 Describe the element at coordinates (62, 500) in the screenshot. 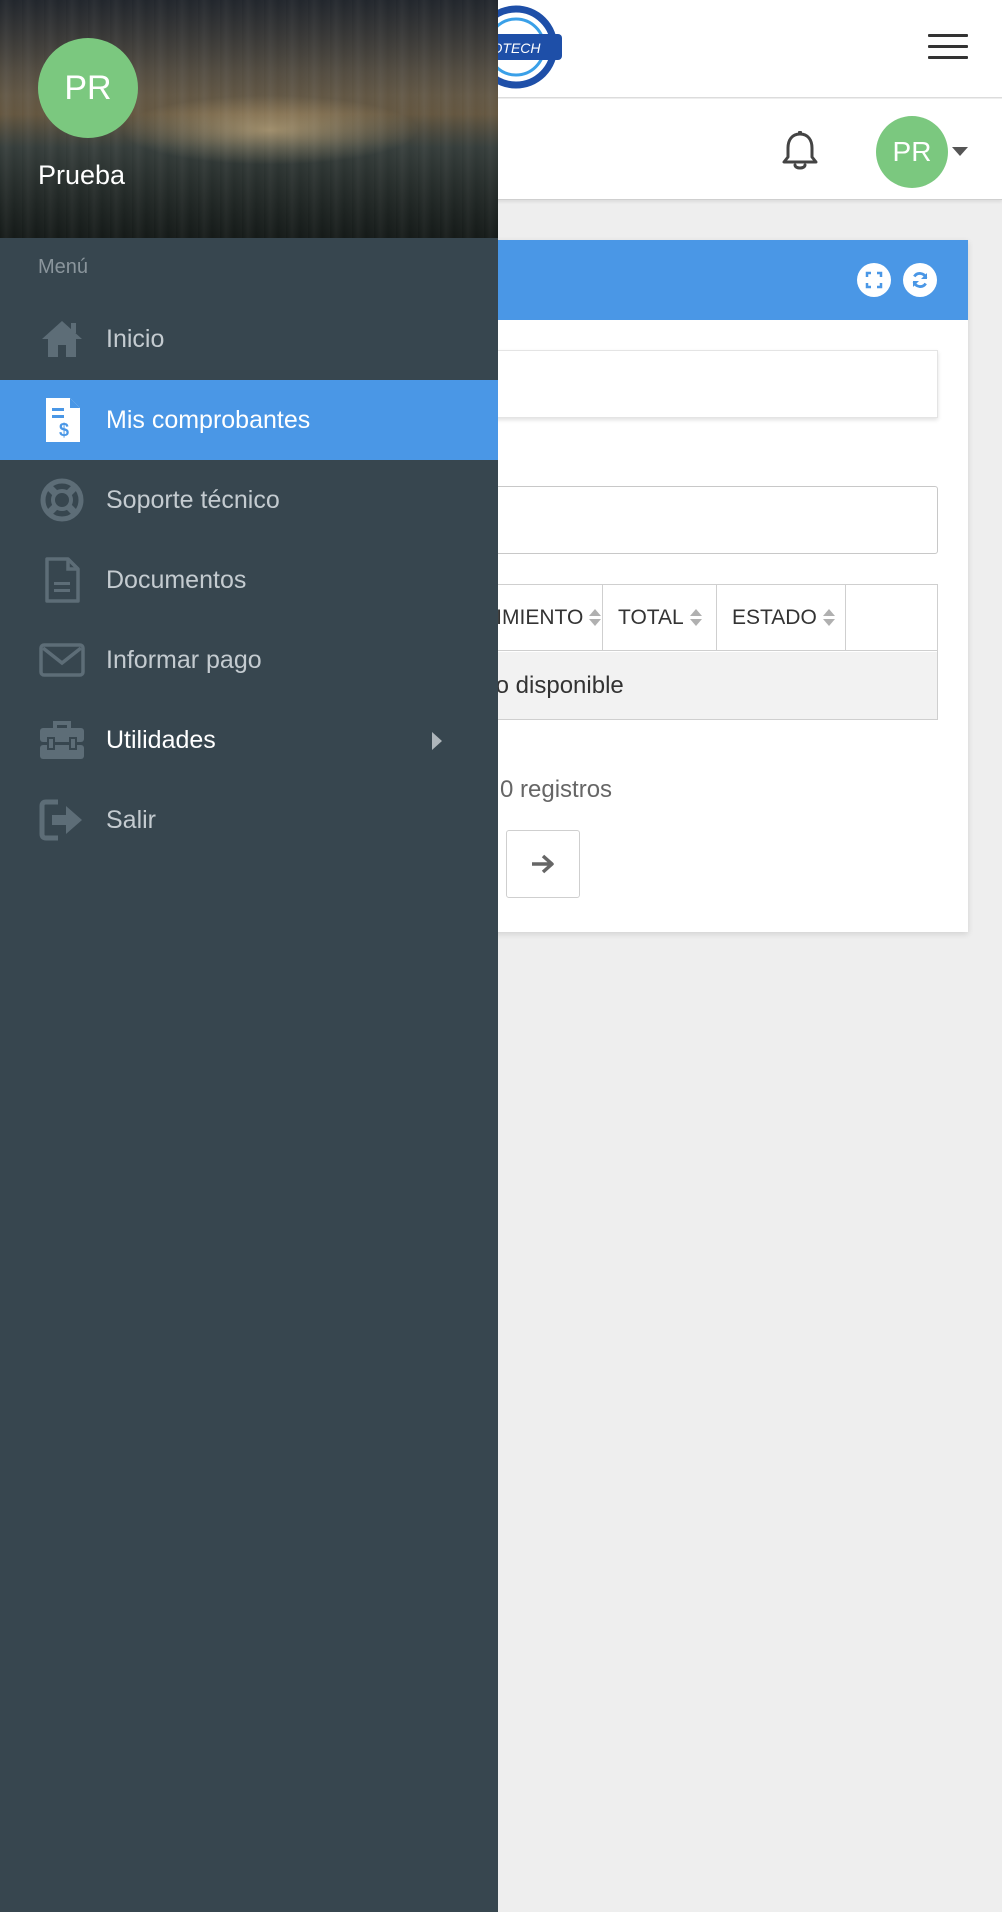

I see `lifebuoy-icon` at that location.